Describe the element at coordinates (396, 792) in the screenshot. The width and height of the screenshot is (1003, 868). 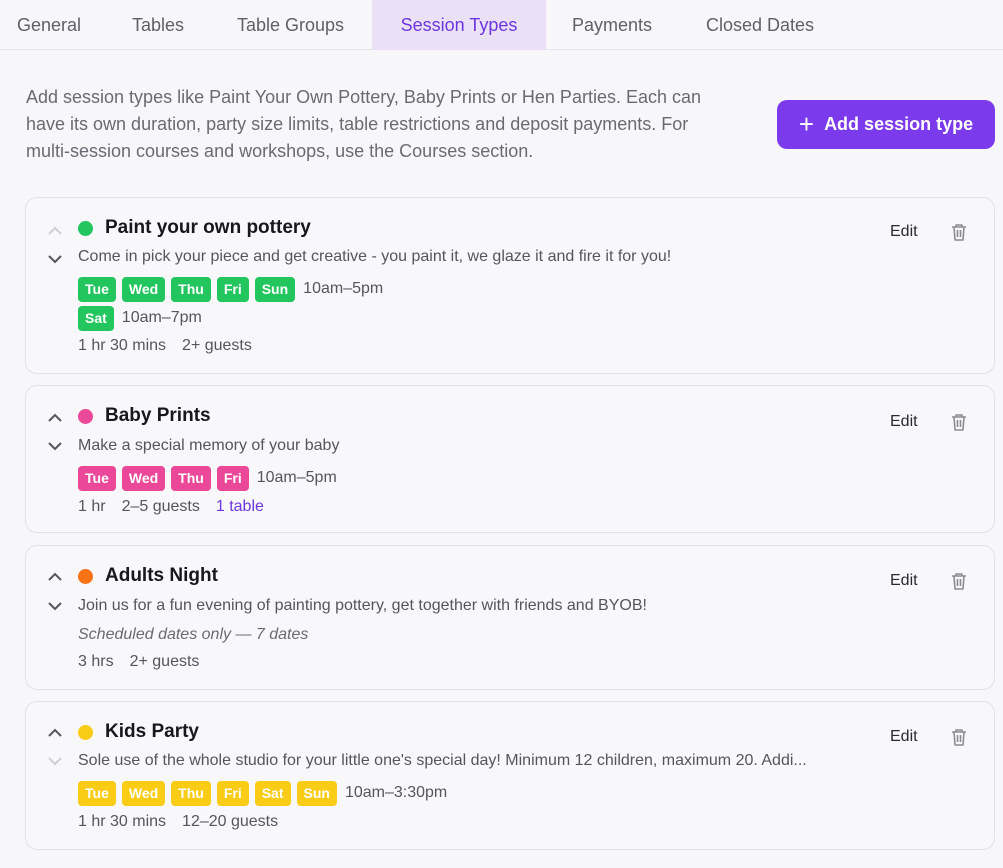
I see `session-hours: 10am–3:30pm` at that location.